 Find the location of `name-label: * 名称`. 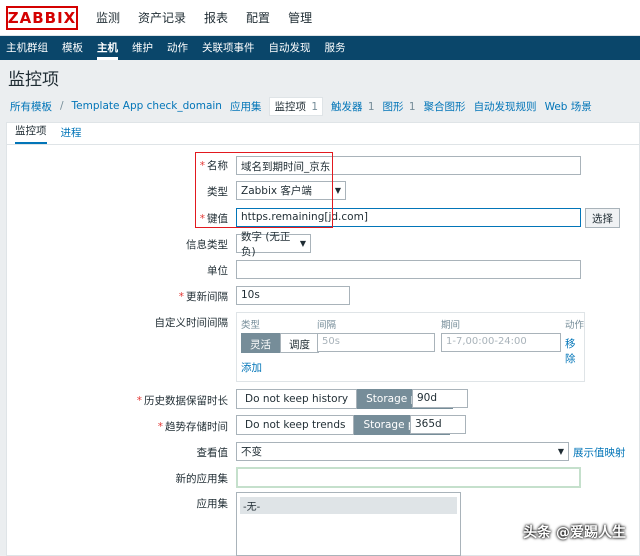

name-label: * 名称 is located at coordinates (214, 165).